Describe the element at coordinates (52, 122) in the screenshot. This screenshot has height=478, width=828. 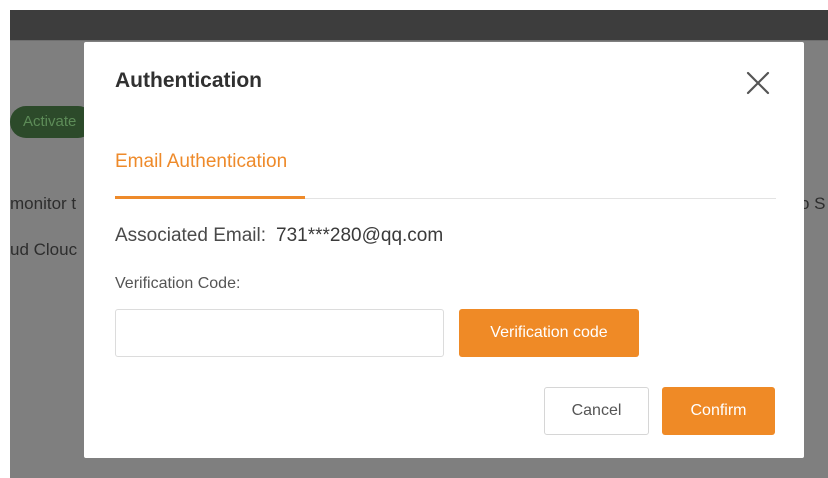
I see `status-badge: Activate` at that location.